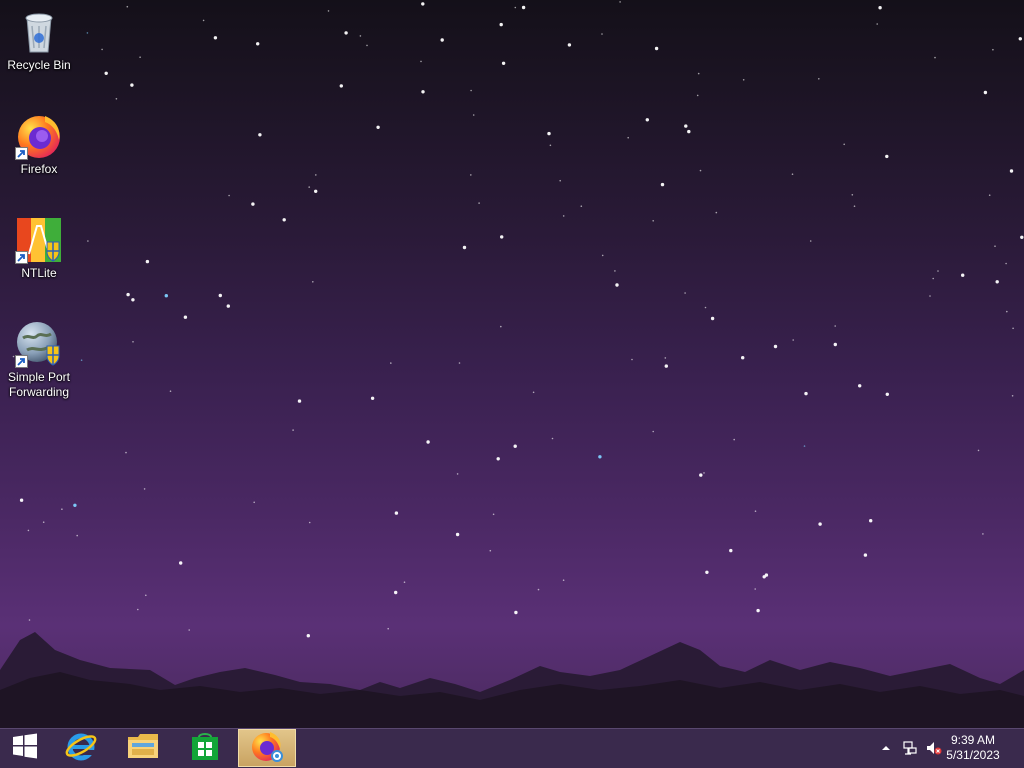 This screenshot has width=1024, height=768. I want to click on globe-icon, so click(39, 344).